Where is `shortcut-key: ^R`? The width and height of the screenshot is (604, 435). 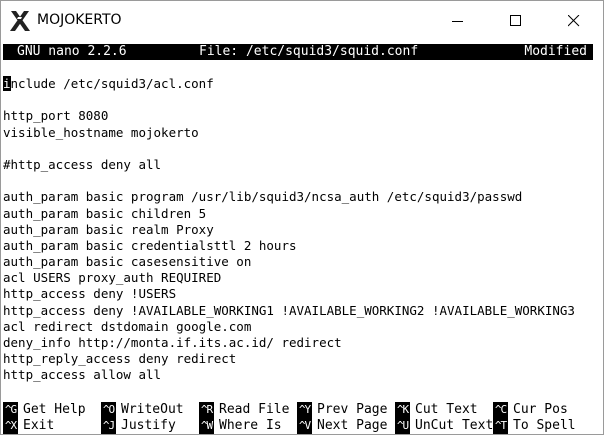
shortcut-key: ^R is located at coordinates (206, 410).